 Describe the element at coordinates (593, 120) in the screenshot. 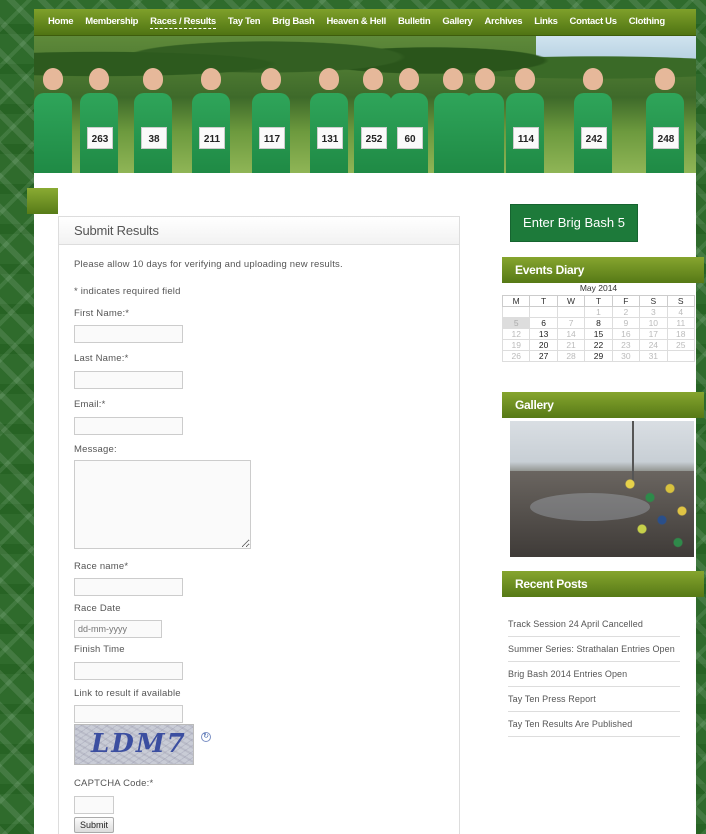

I see `runner-figure: 242` at that location.